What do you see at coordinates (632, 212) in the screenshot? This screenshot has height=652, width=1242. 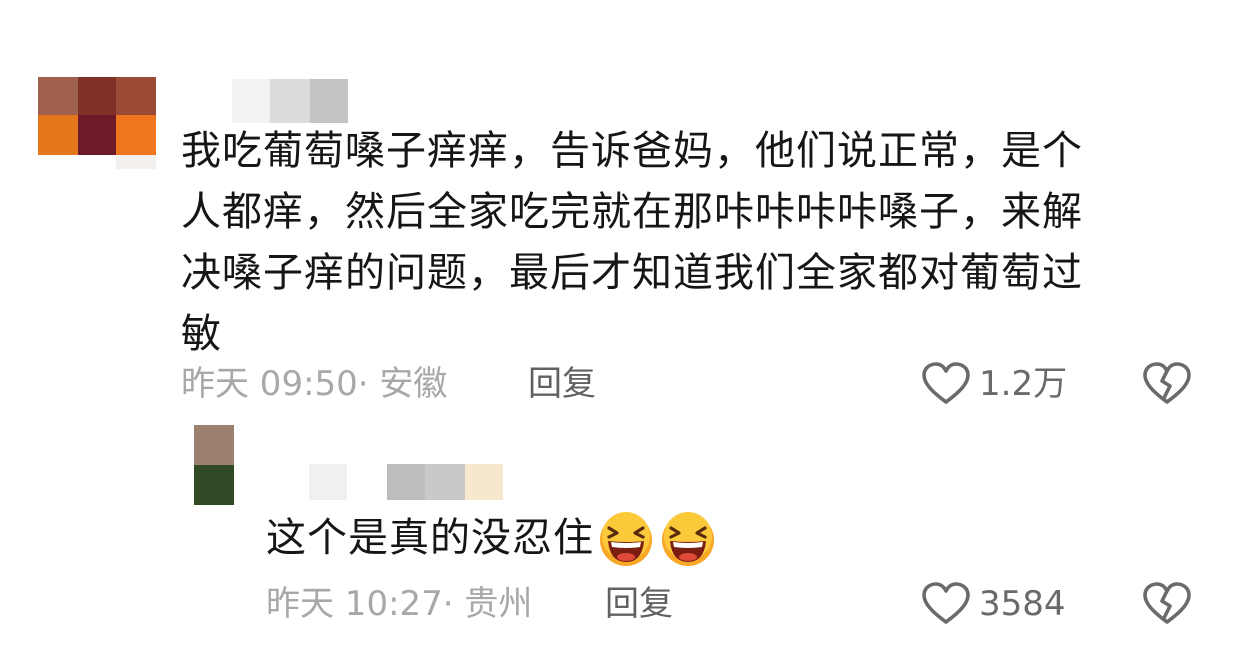 I see `comment-text-line: 人都痒，然后全家吃完就在那咔咔咔咔嗓子，来解` at bounding box center [632, 212].